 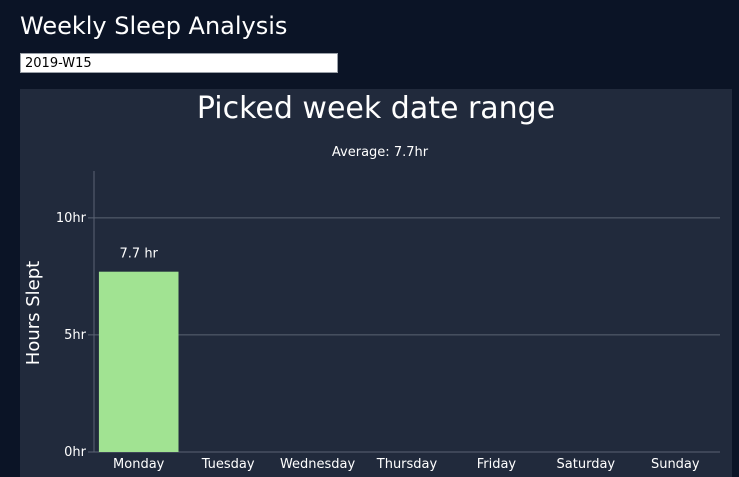 What do you see at coordinates (376, 108) in the screenshot?
I see `chart-title: Picked week date range` at bounding box center [376, 108].